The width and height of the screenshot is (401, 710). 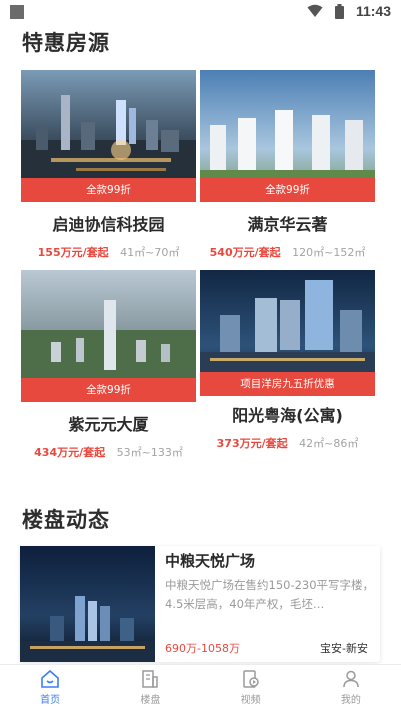 What do you see at coordinates (73, 252) in the screenshot?
I see `property-price: 155万元/套起` at bounding box center [73, 252].